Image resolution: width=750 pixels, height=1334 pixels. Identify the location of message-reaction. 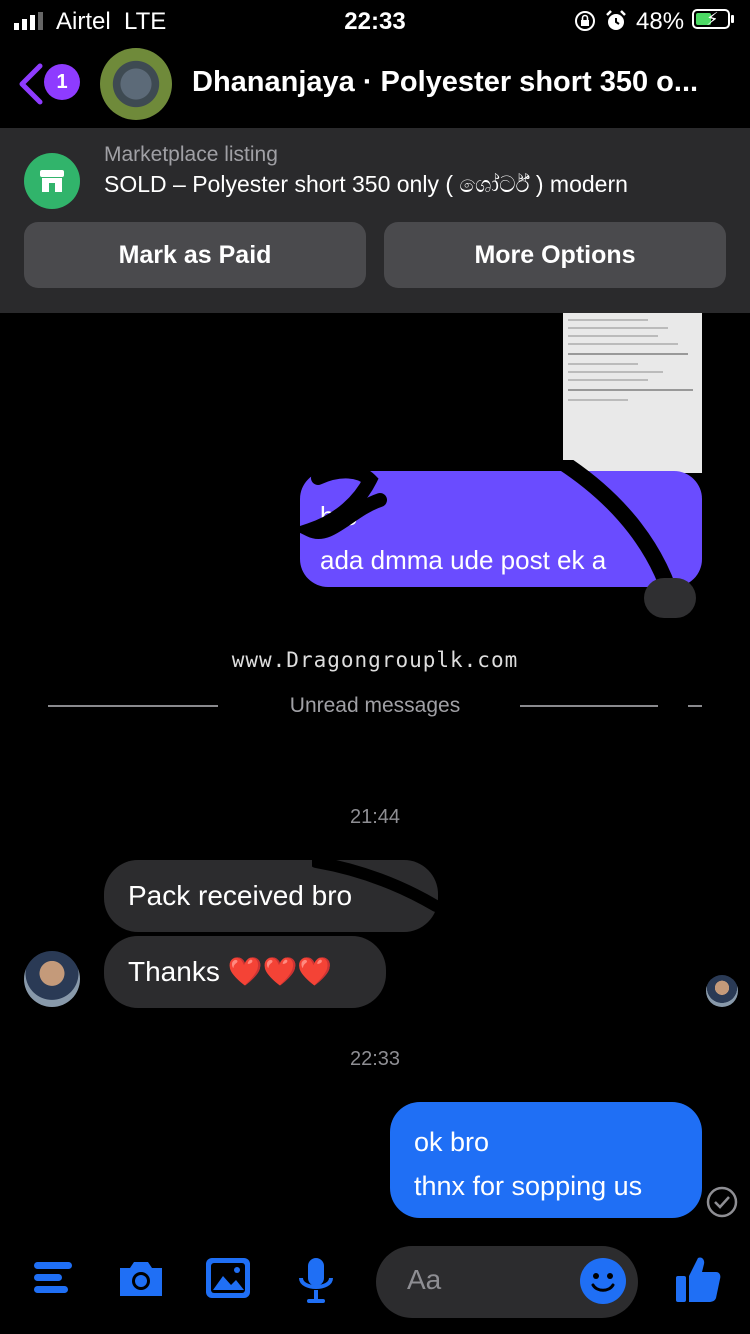
(670, 598).